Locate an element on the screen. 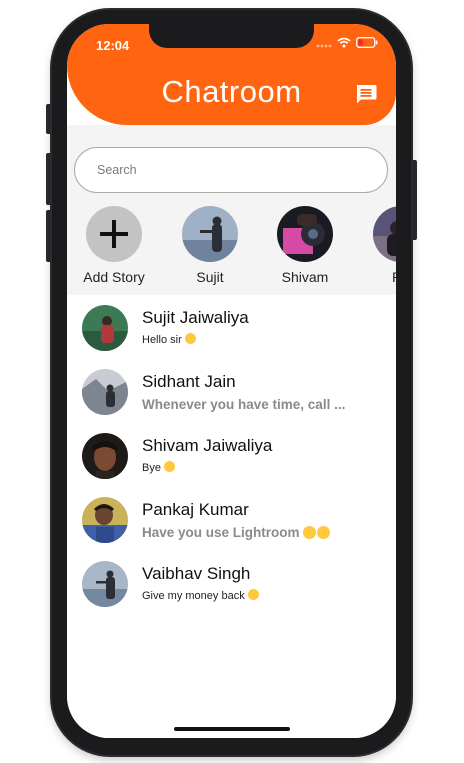 The width and height of the screenshot is (464, 763). status-icons is located at coordinates (347, 42).